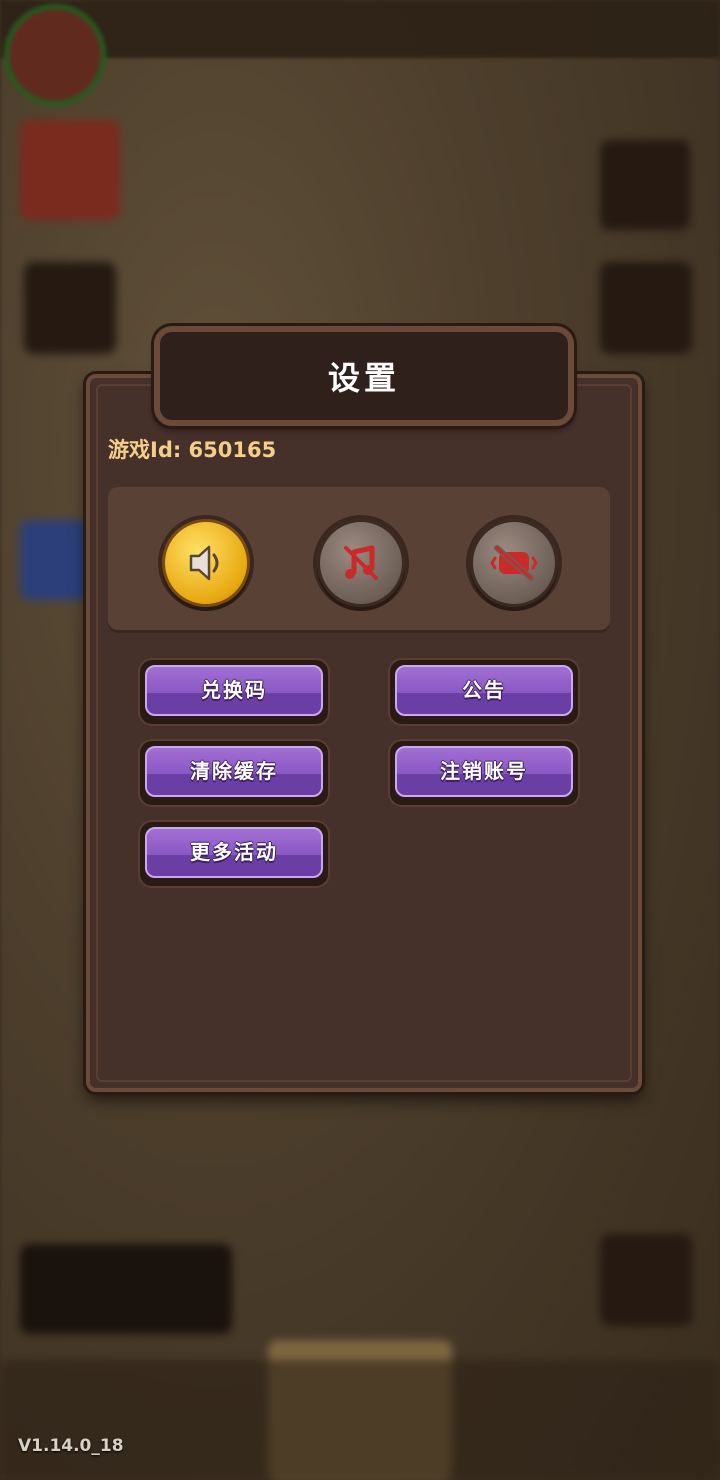  I want to click on sound-toggle-button, so click(206, 563).